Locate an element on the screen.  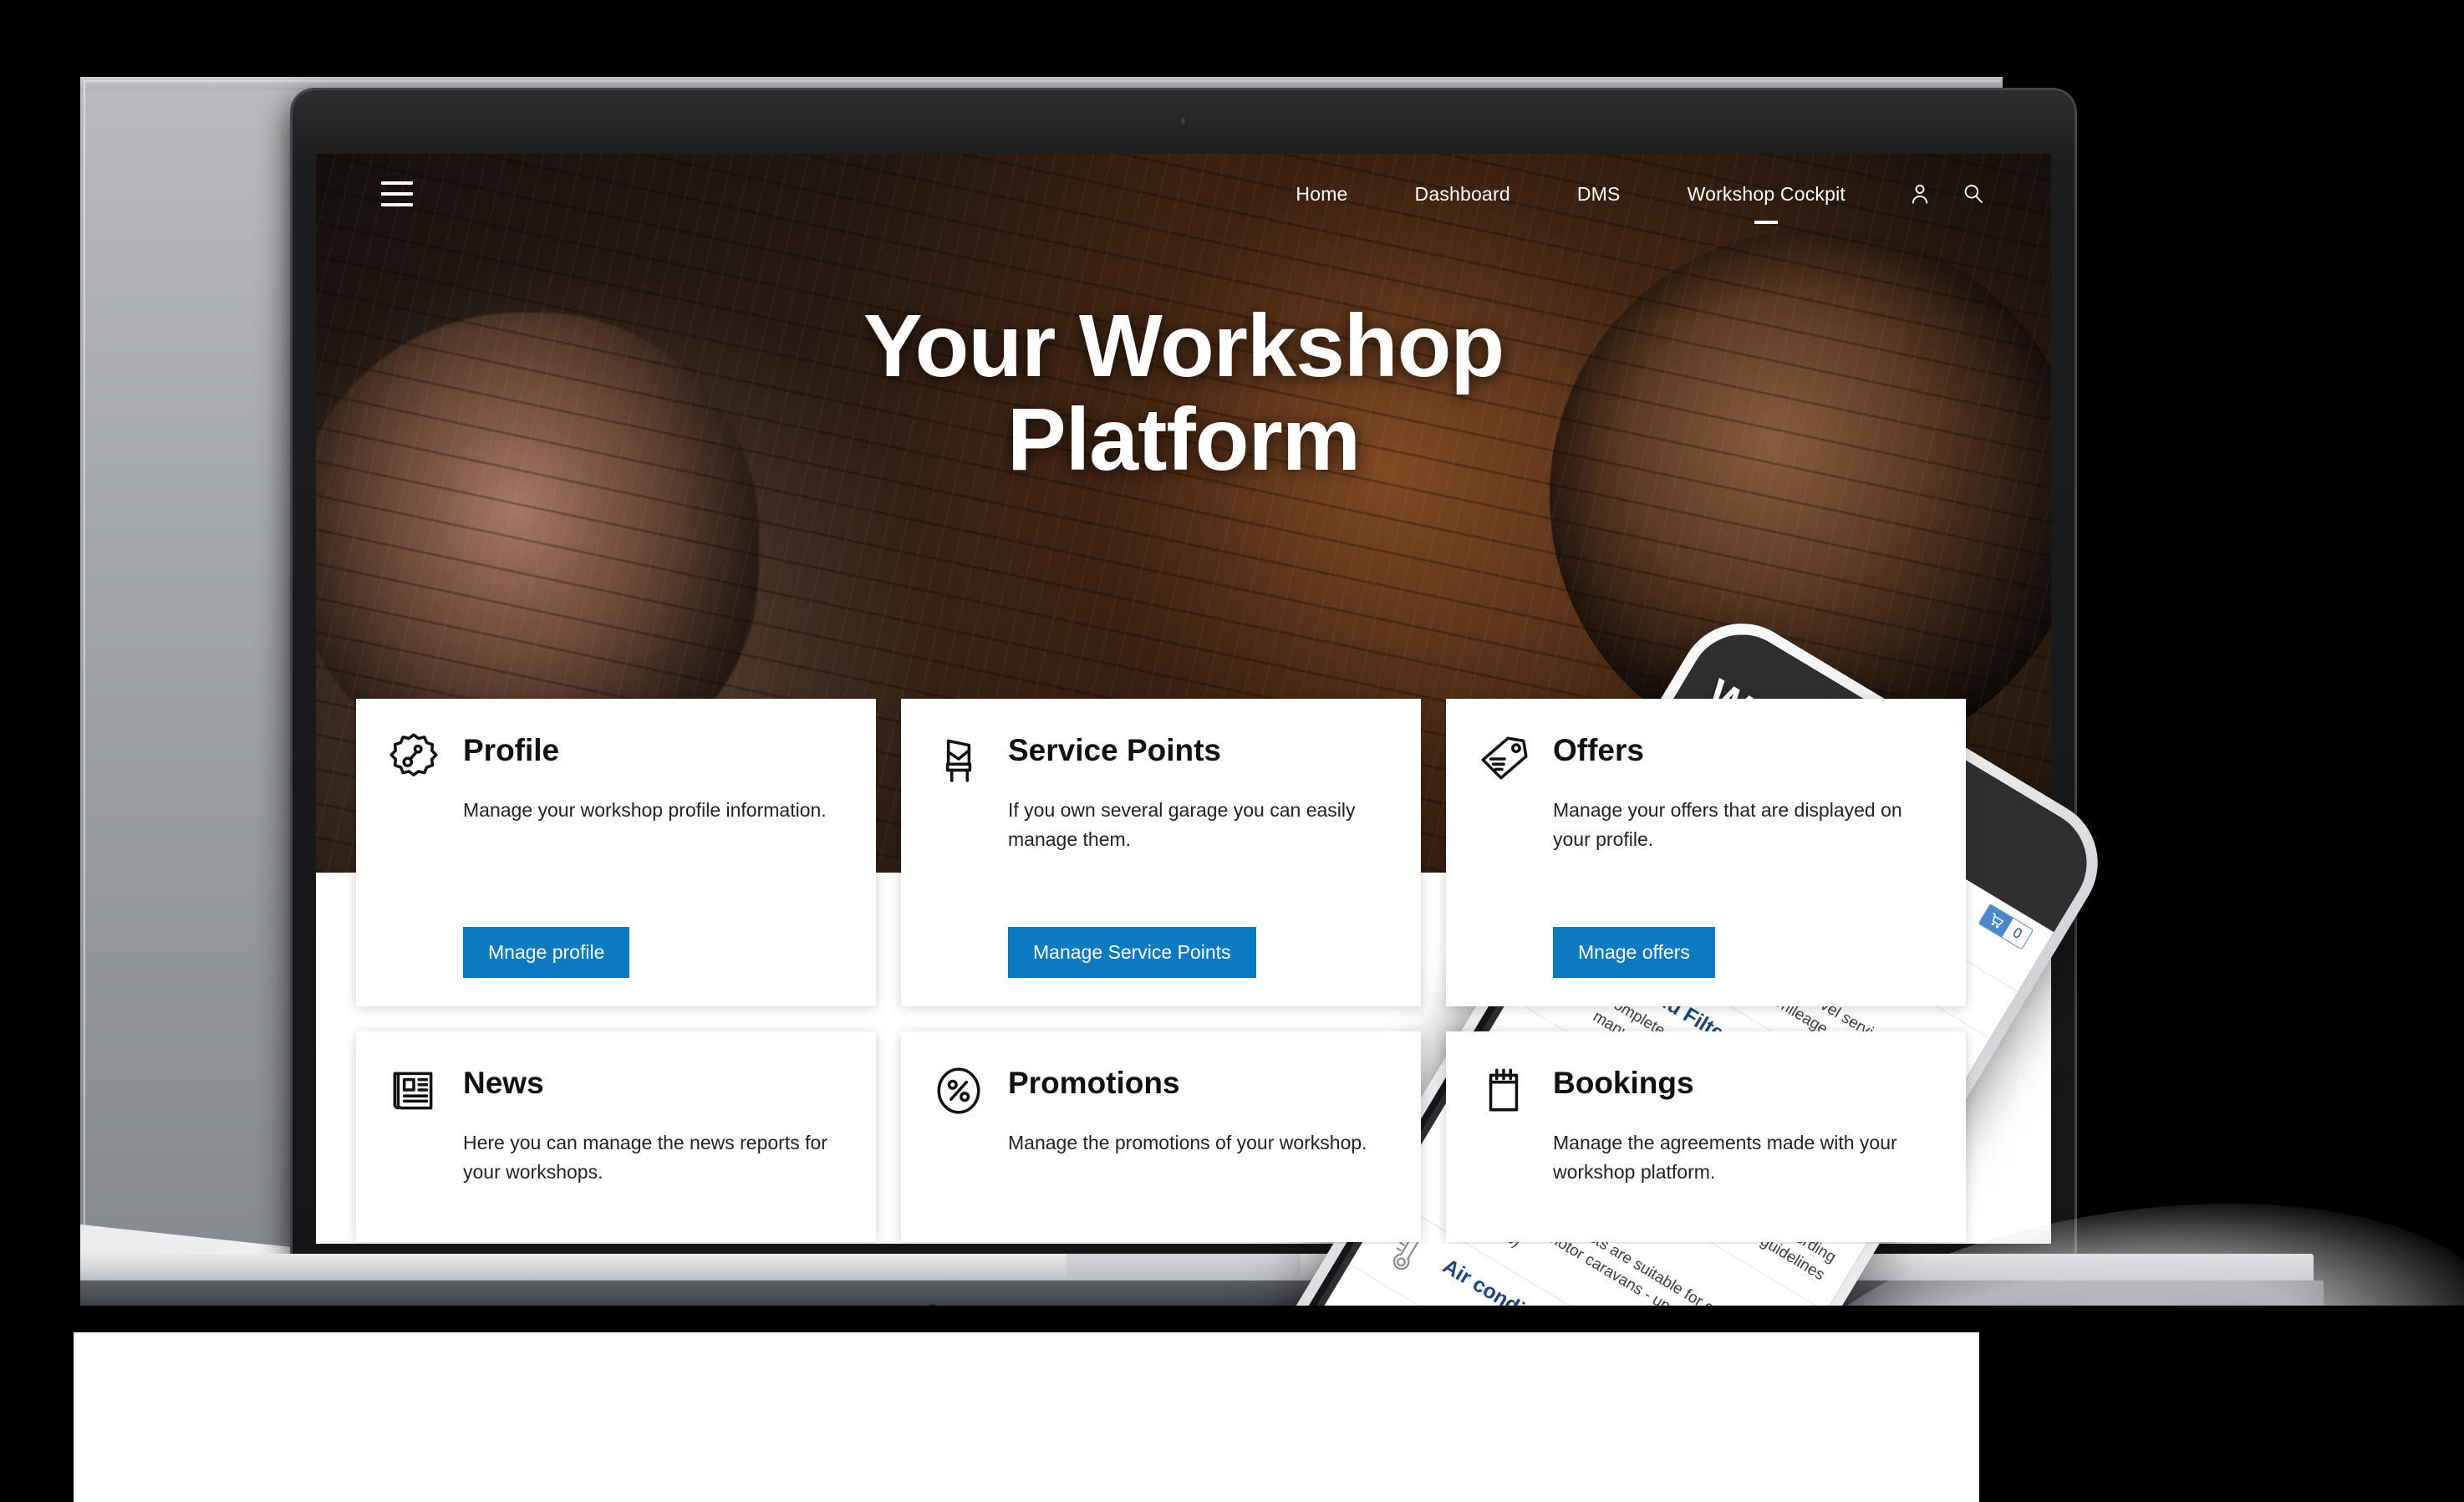
backdrop-mask-left is located at coordinates (40, 751).